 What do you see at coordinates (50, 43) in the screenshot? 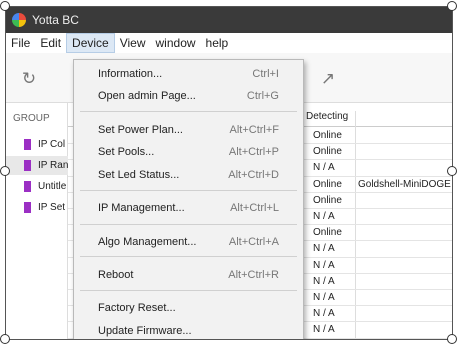
I see `menu-edit: Edit` at bounding box center [50, 43].